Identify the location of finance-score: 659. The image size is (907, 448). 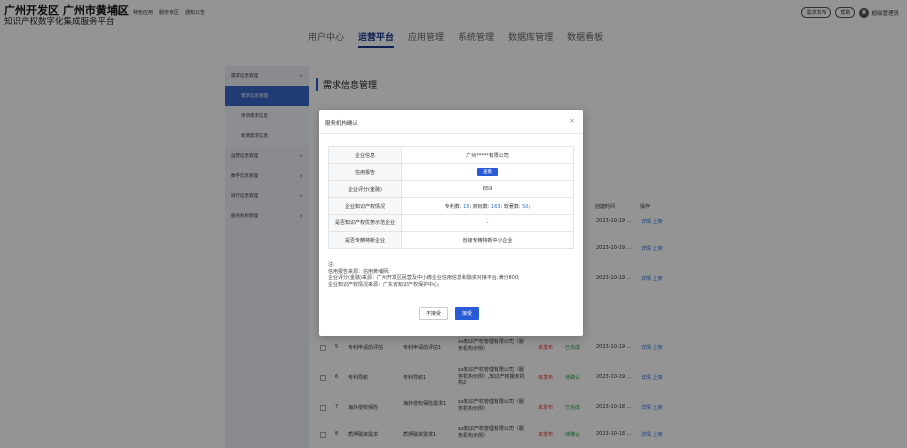
(487, 189).